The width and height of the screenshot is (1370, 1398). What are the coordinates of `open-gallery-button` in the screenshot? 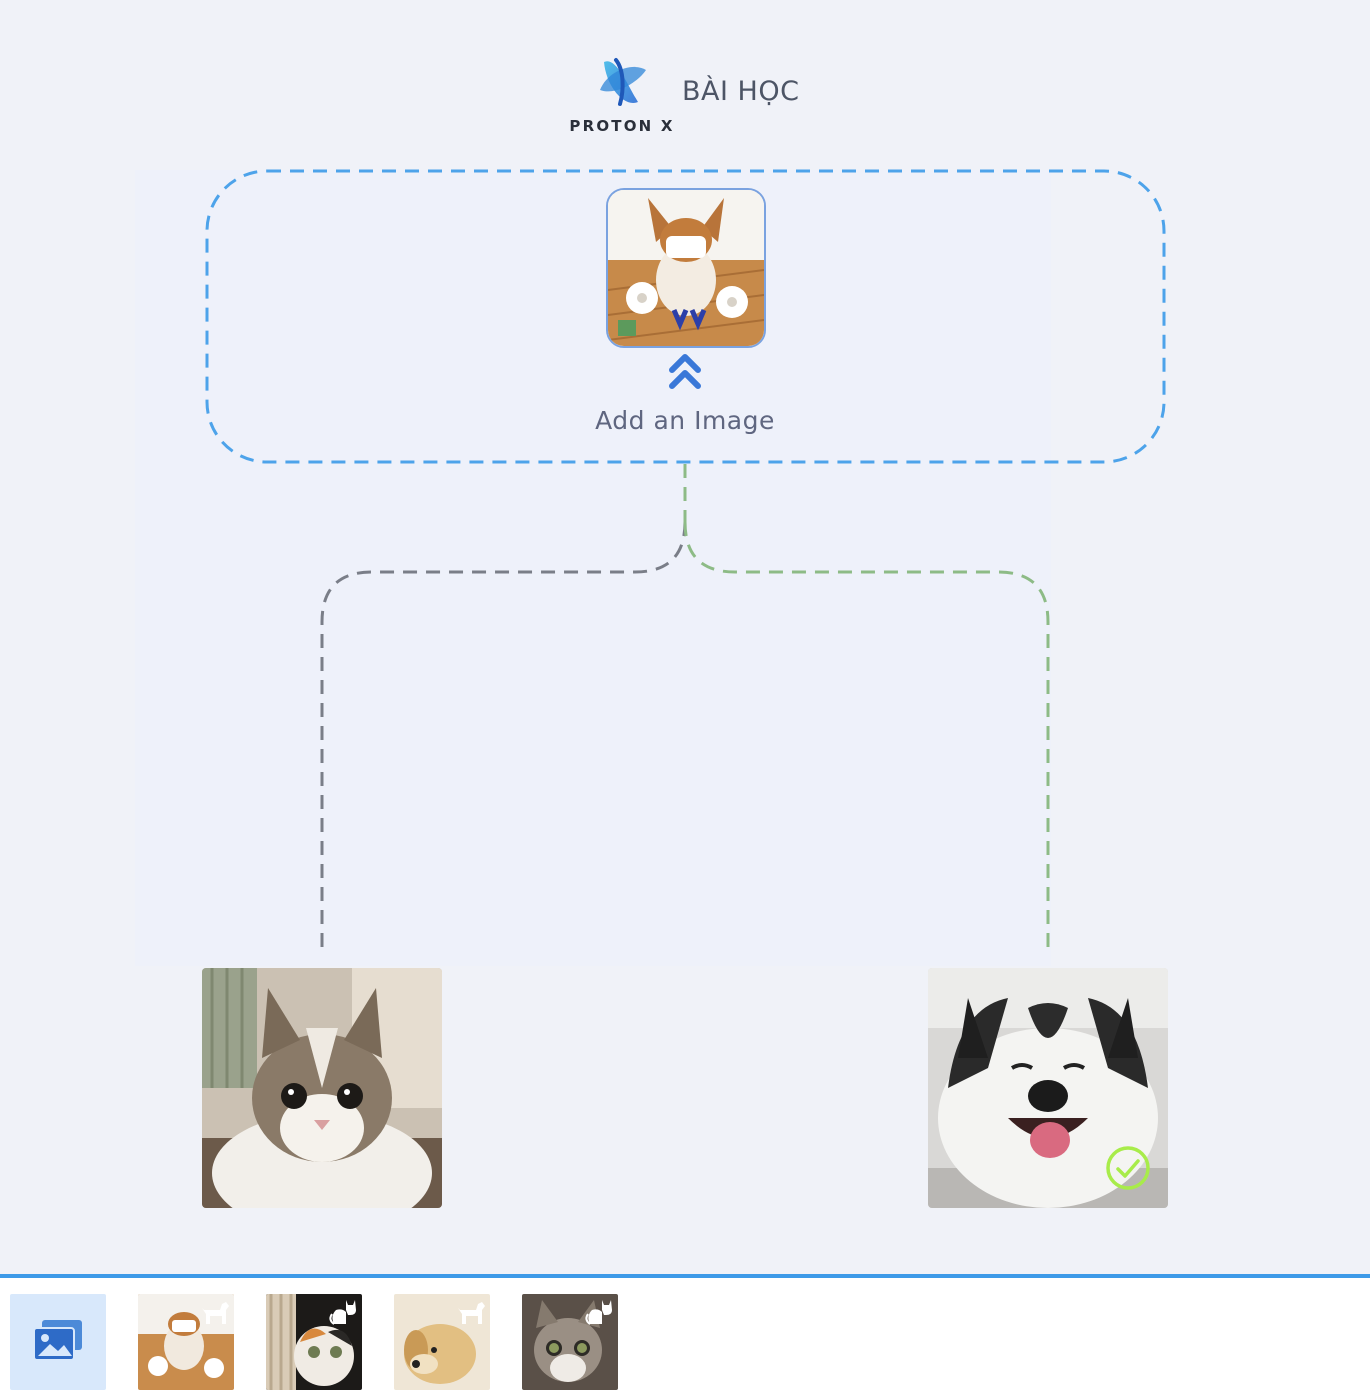 It's located at (58, 1342).